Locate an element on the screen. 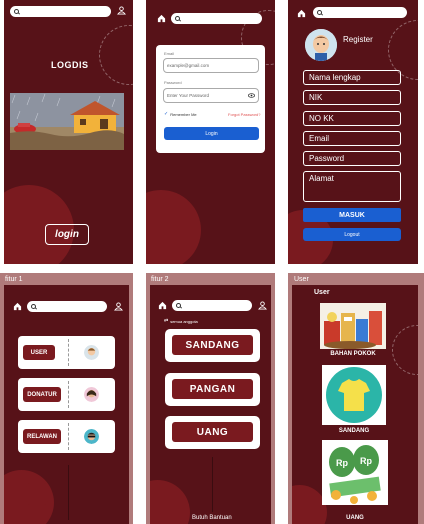 This screenshot has height=524, width=424. user-screen: User BAHAN POKOK SANDANG Rp Rp UANG is located at coordinates (355, 404).